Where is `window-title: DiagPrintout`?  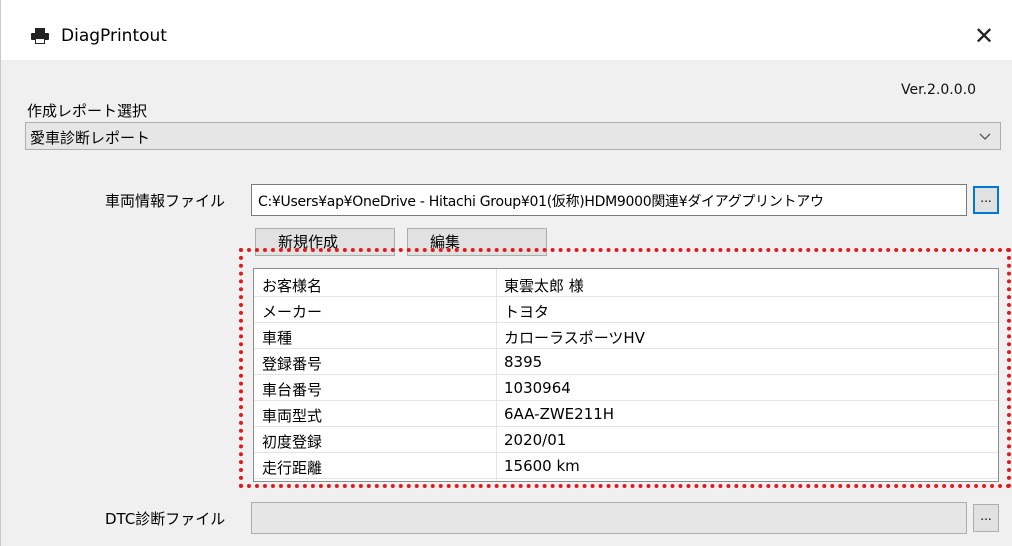 window-title: DiagPrintout is located at coordinates (114, 36).